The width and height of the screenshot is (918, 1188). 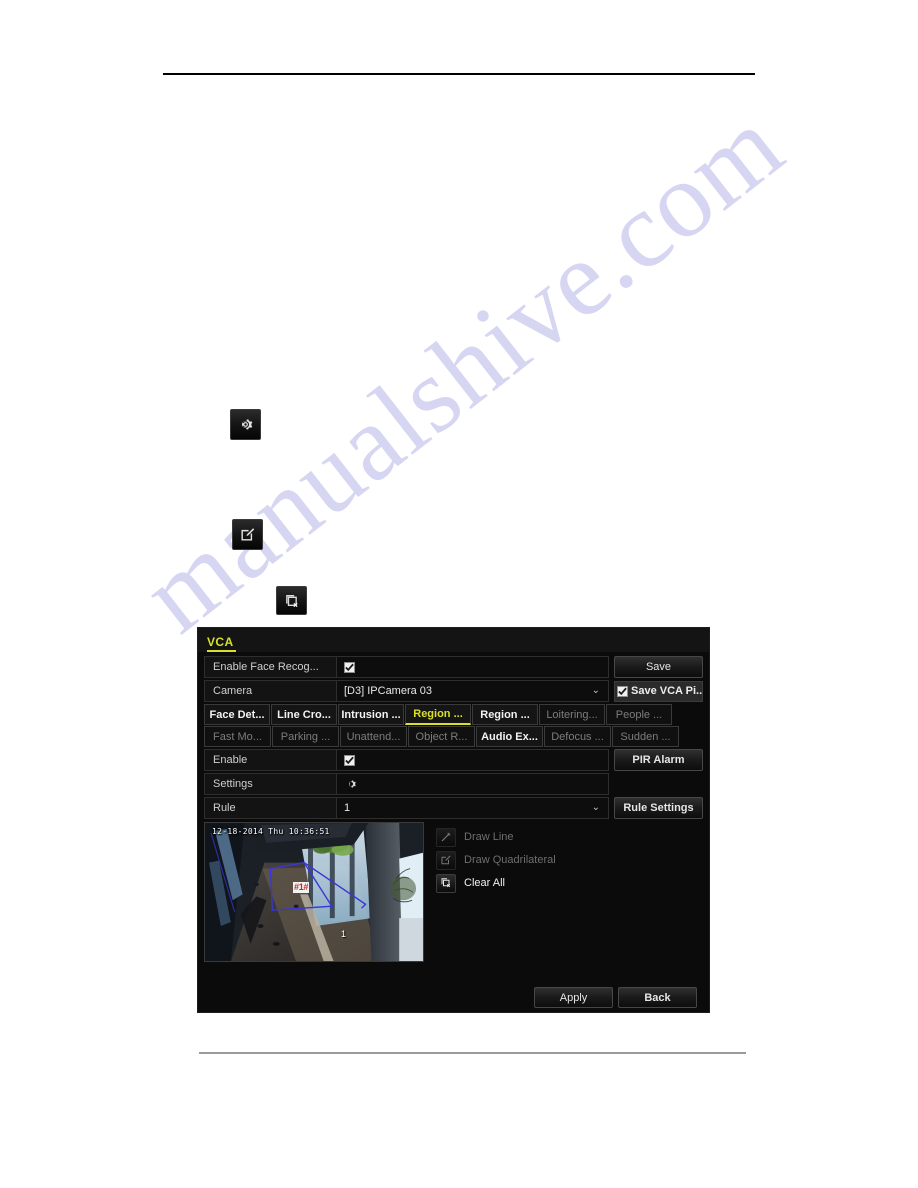 What do you see at coordinates (453, 997) in the screenshot?
I see `dialog-footer: Apply Back` at bounding box center [453, 997].